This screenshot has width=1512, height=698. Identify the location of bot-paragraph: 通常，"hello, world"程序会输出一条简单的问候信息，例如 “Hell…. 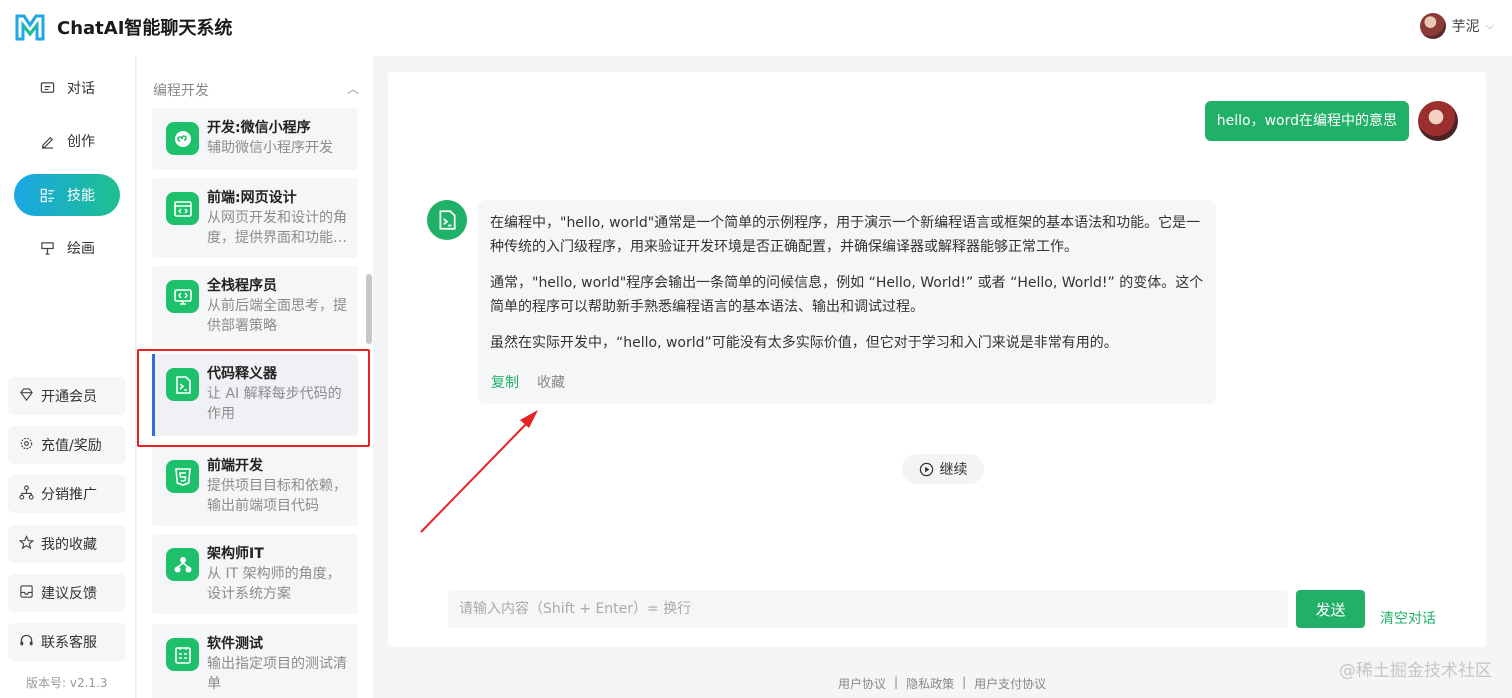
(847, 295).